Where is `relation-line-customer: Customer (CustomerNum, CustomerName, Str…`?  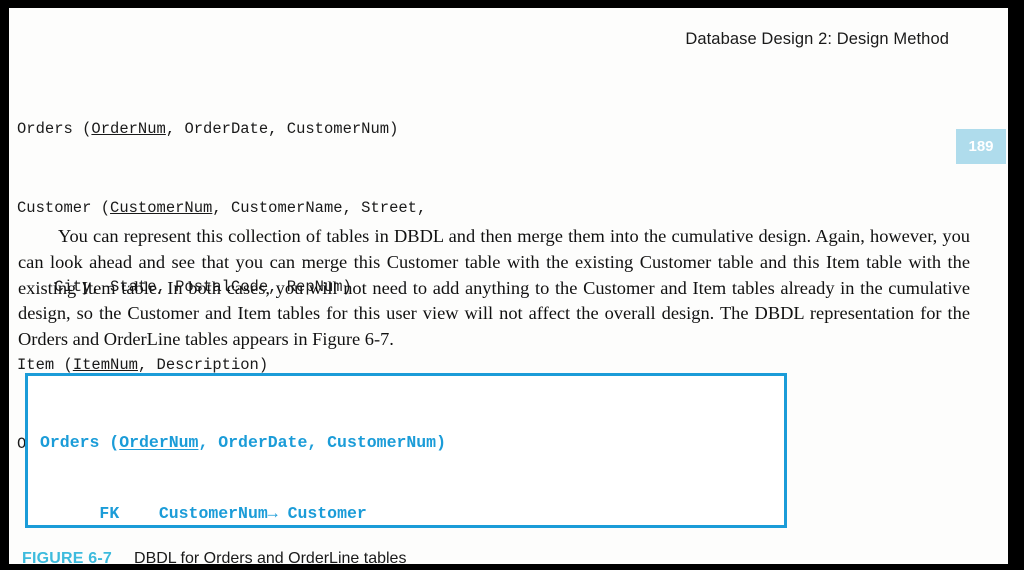
relation-line-customer: Customer (CustomerNum, CustomerName, Str… is located at coordinates (268, 208).